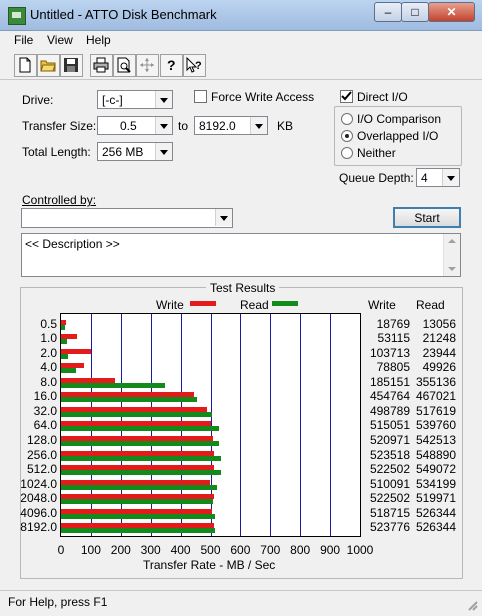 This screenshot has height=616, width=482. I want to click on transfer-size-unit: KB, so click(285, 126).